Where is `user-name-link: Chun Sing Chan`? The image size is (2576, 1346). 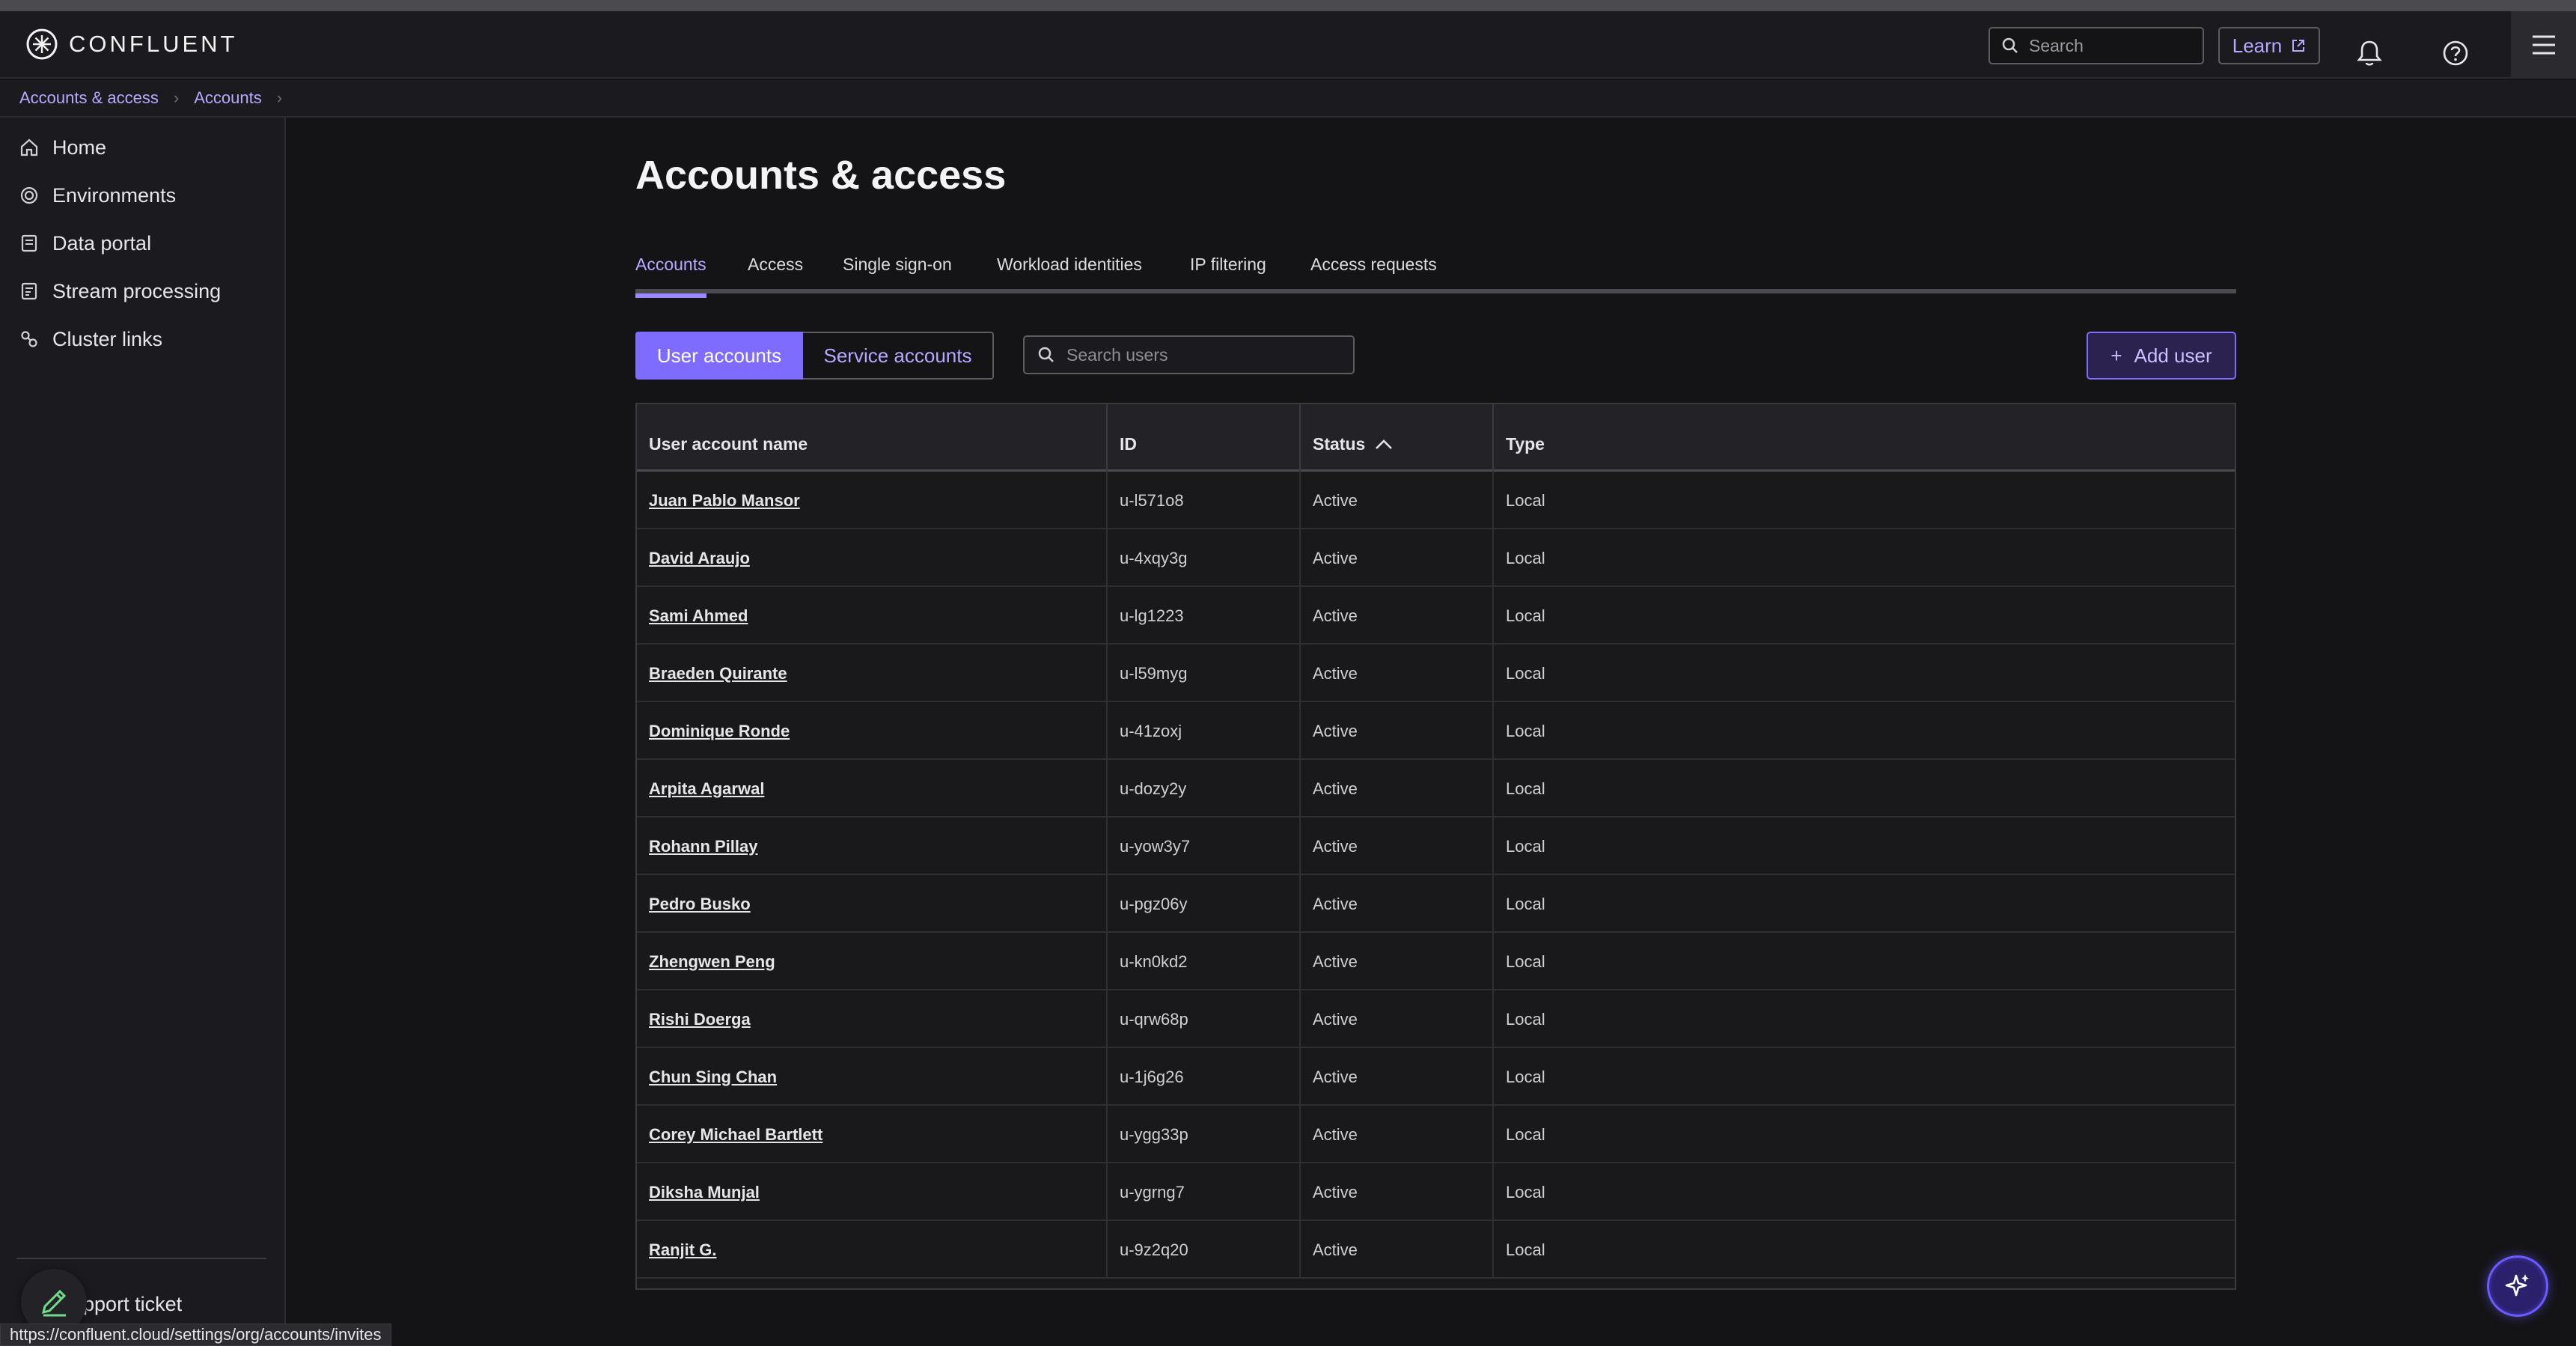
user-name-link: Chun Sing Chan is located at coordinates (713, 1077).